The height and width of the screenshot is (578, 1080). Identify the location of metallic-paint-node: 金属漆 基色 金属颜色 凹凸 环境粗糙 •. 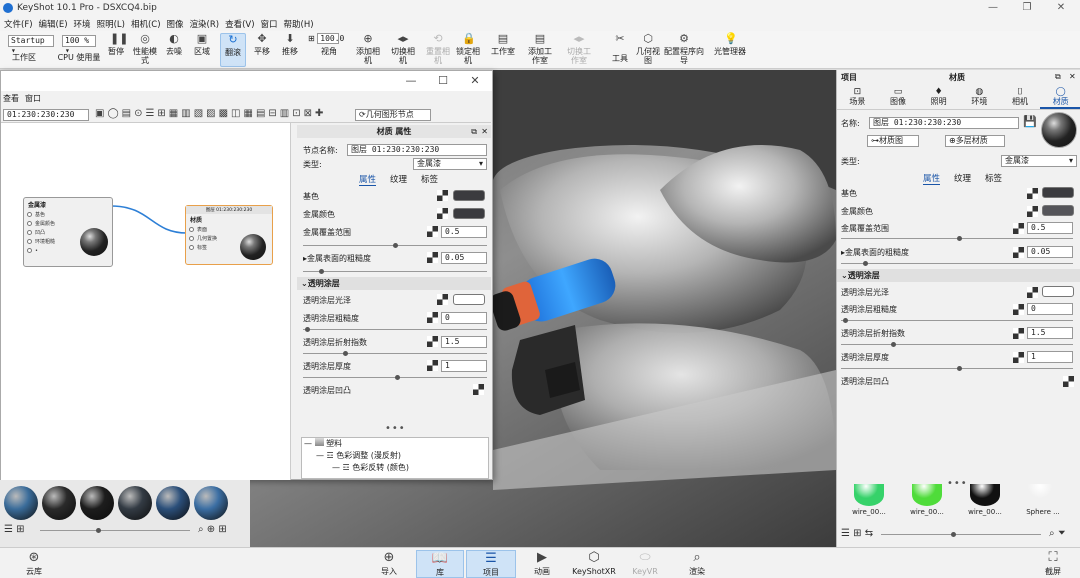
(68, 232).